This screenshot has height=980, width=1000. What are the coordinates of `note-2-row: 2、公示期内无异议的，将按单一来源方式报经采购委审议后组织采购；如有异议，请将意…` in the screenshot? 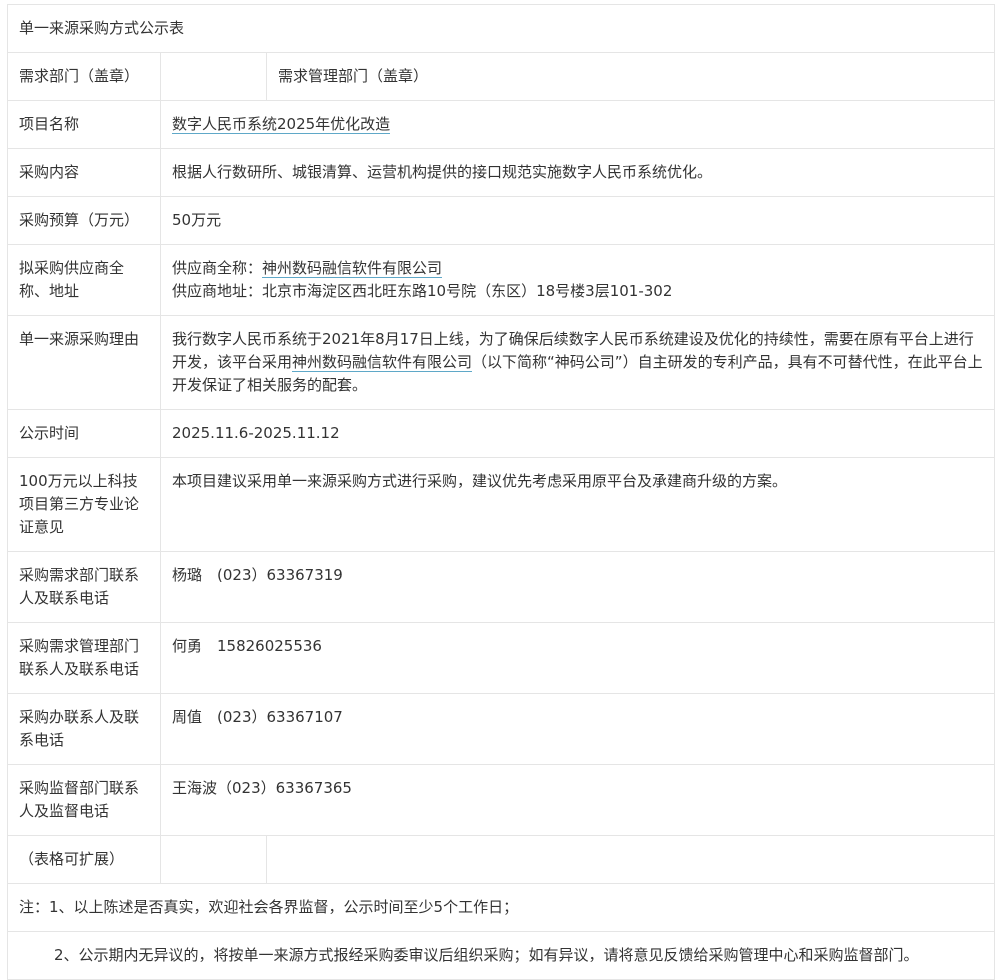 It's located at (501, 955).